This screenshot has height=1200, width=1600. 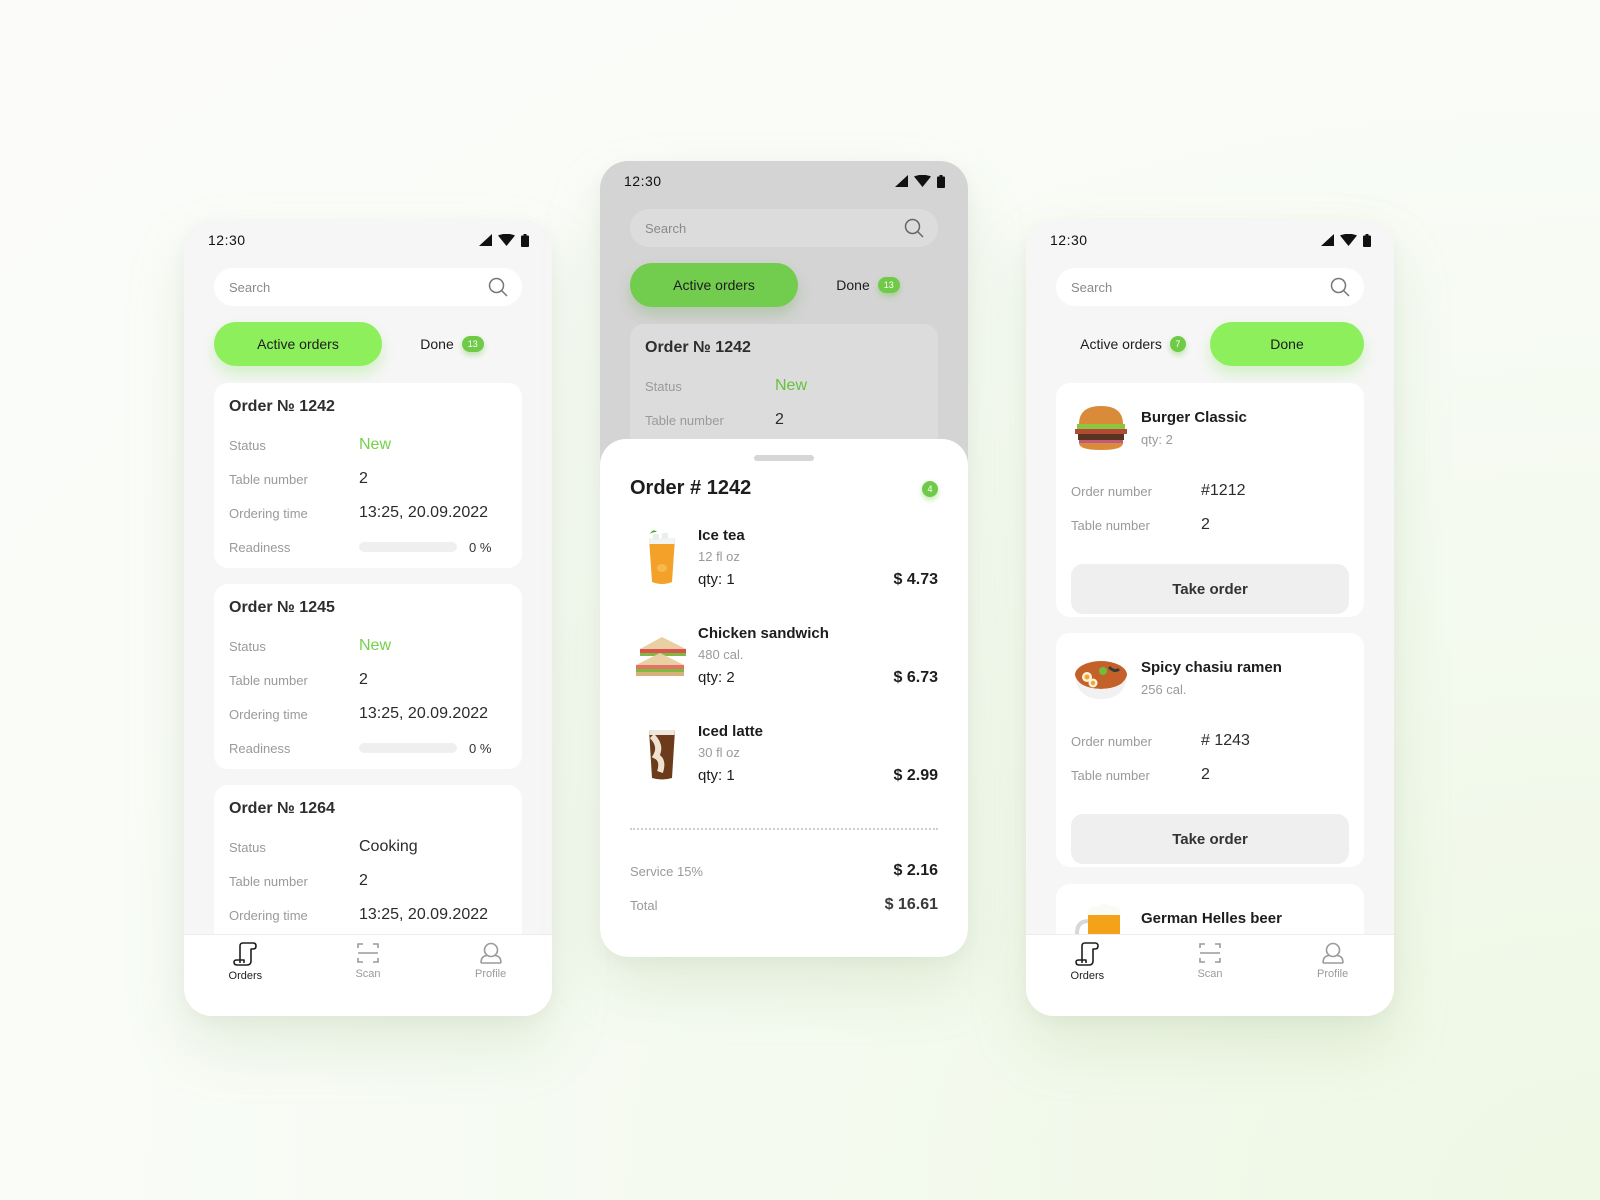 I want to click on sheet-drag-handle, so click(x=784, y=458).